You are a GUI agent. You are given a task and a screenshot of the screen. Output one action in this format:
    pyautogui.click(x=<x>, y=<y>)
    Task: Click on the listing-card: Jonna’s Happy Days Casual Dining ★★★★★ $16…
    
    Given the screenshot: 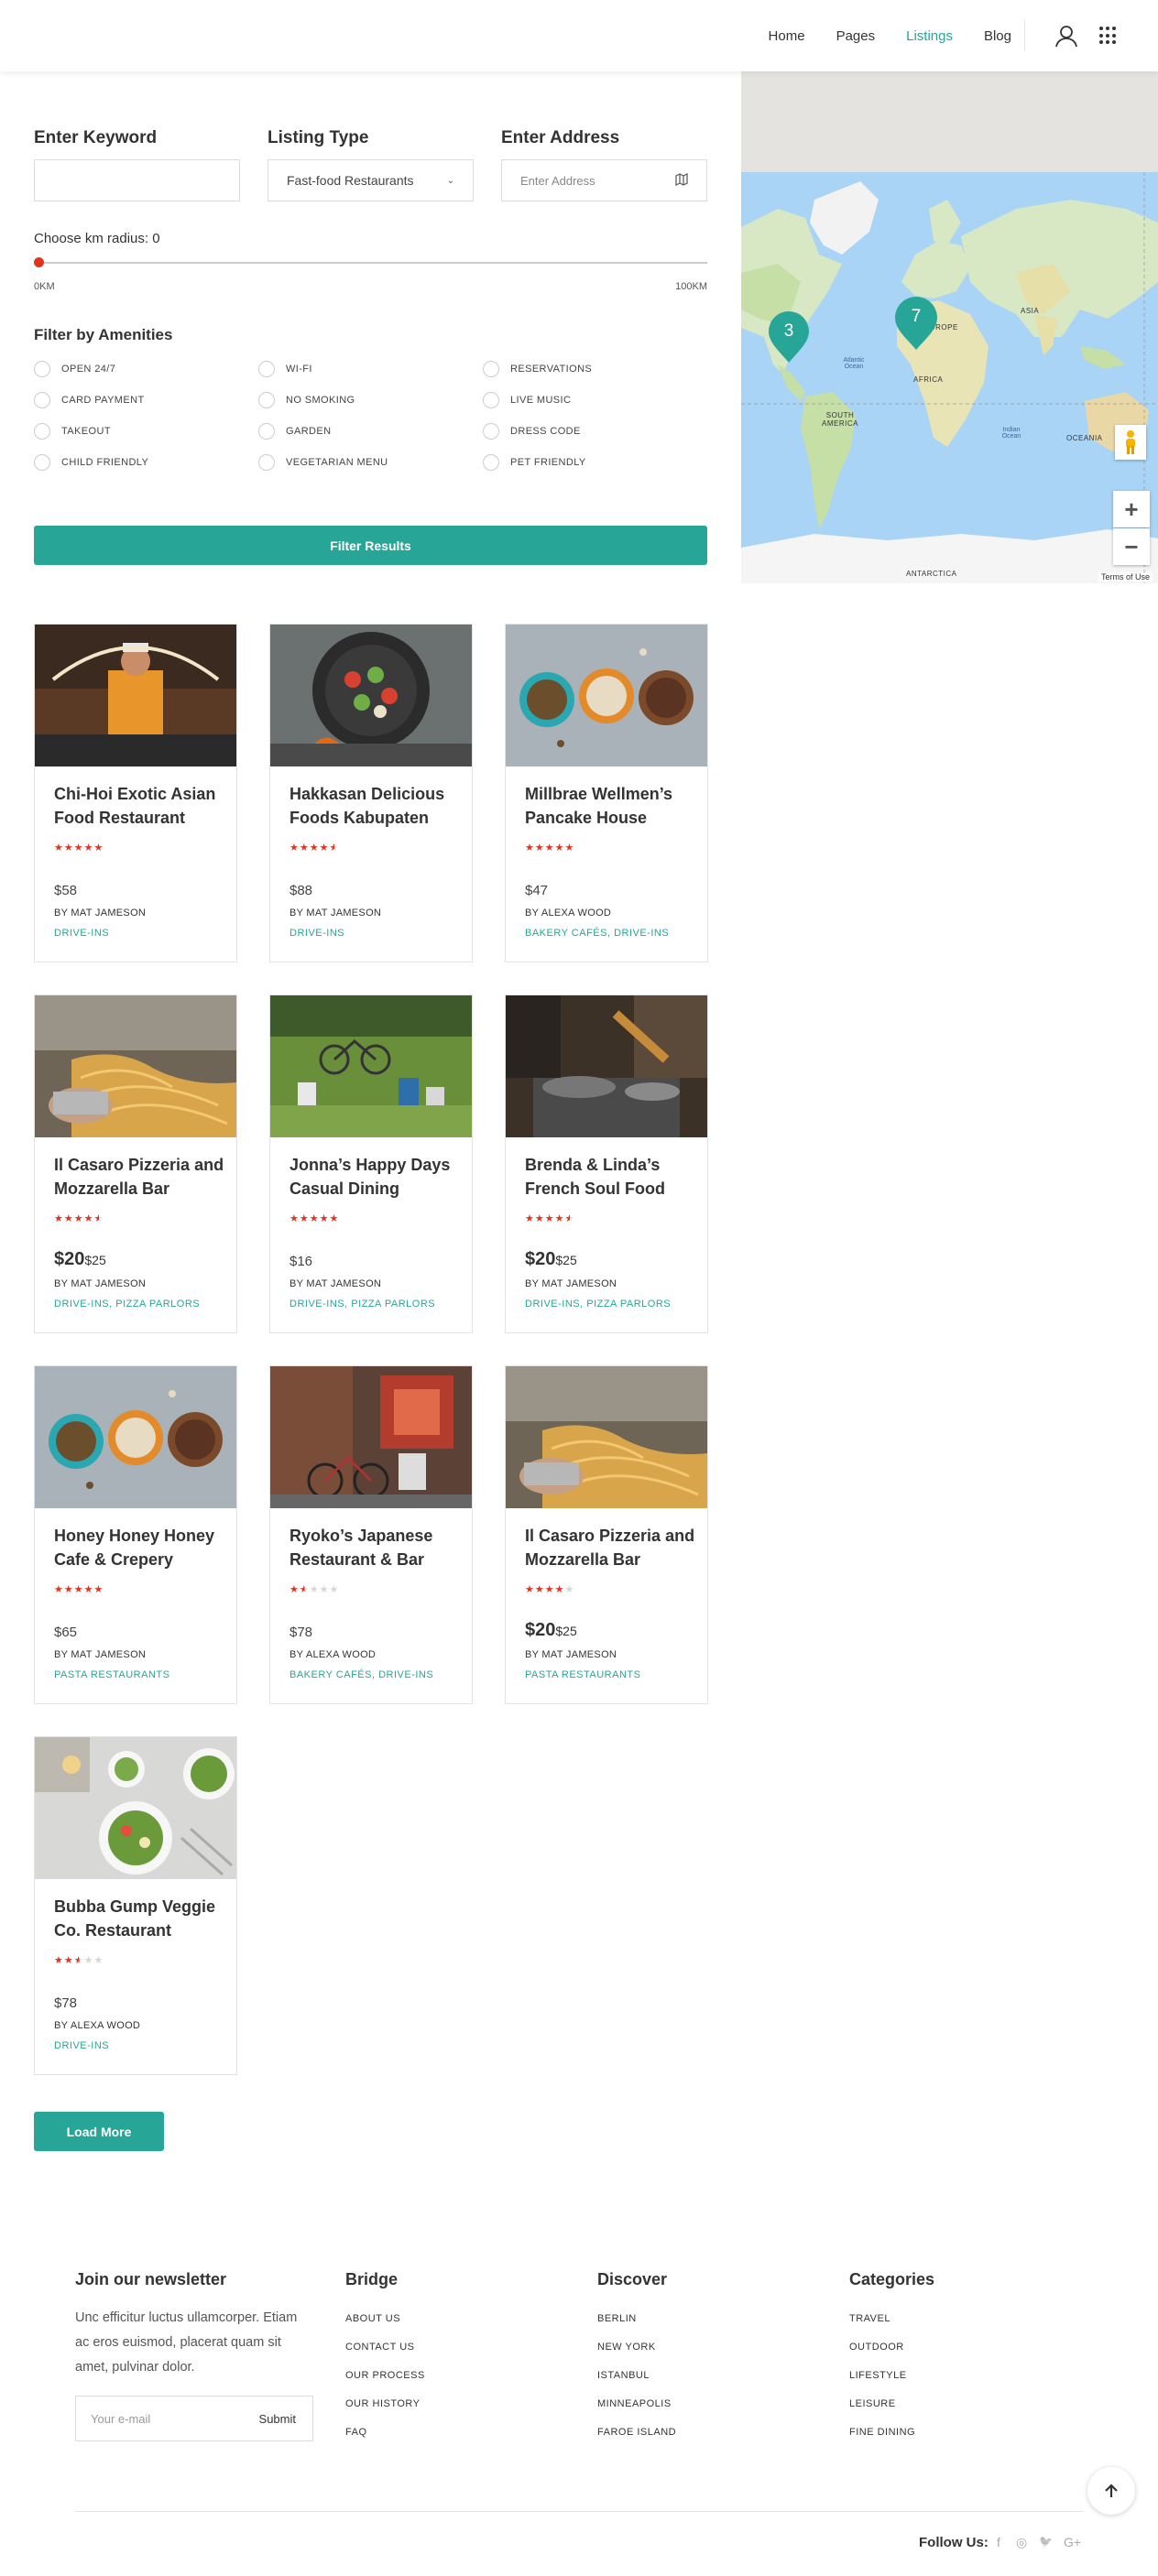 What is the action you would take?
    pyautogui.click(x=371, y=1164)
    